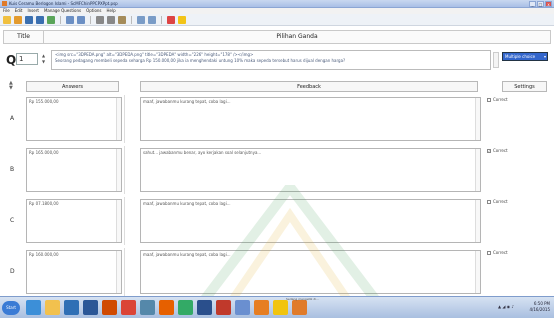 Image resolution: width=554 pixels, height=318 pixels. What do you see at coordinates (506, 306) in the screenshot?
I see `tray-icons: ▲ ◢ ◉ ♪` at bounding box center [506, 306].